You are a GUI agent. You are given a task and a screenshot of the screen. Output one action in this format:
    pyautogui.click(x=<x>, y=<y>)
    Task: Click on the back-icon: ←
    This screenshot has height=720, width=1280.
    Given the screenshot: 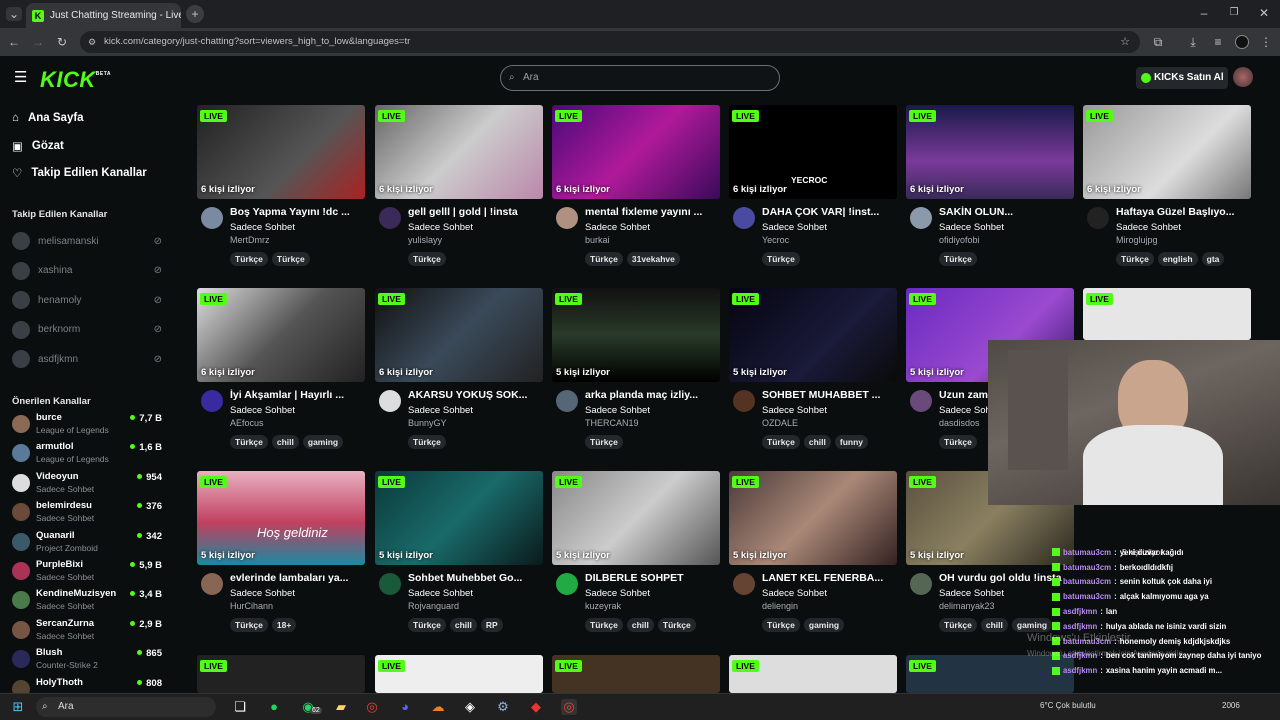 What is the action you would take?
    pyautogui.click(x=14, y=42)
    